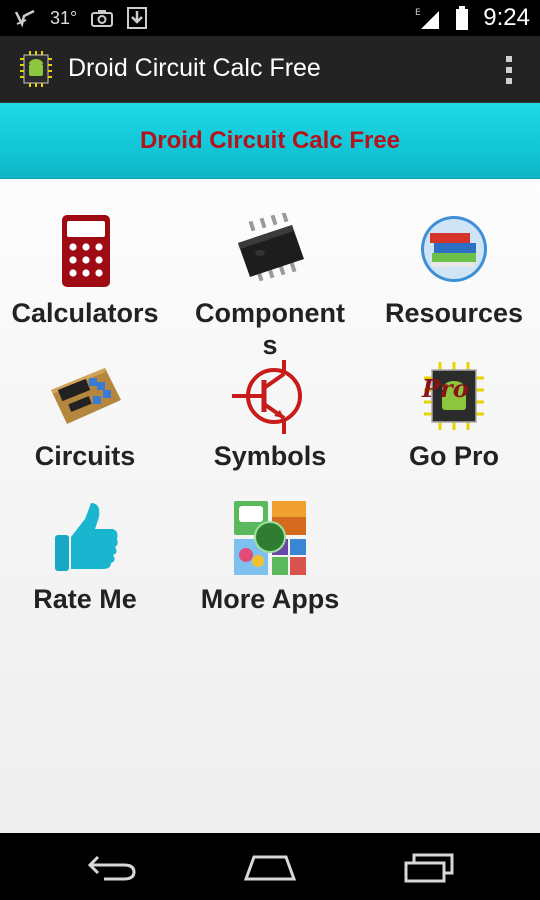 The width and height of the screenshot is (540, 900). Describe the element at coordinates (102, 18) in the screenshot. I see `camera-icon` at that location.